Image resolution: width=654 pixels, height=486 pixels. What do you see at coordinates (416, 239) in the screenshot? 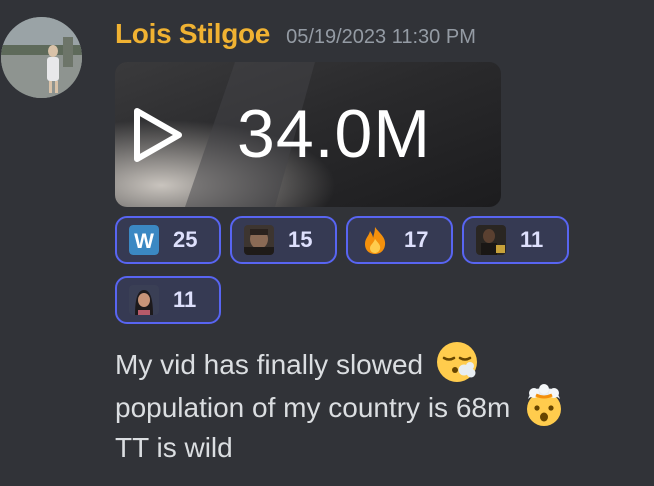
I see `reaction-count: 17` at bounding box center [416, 239].